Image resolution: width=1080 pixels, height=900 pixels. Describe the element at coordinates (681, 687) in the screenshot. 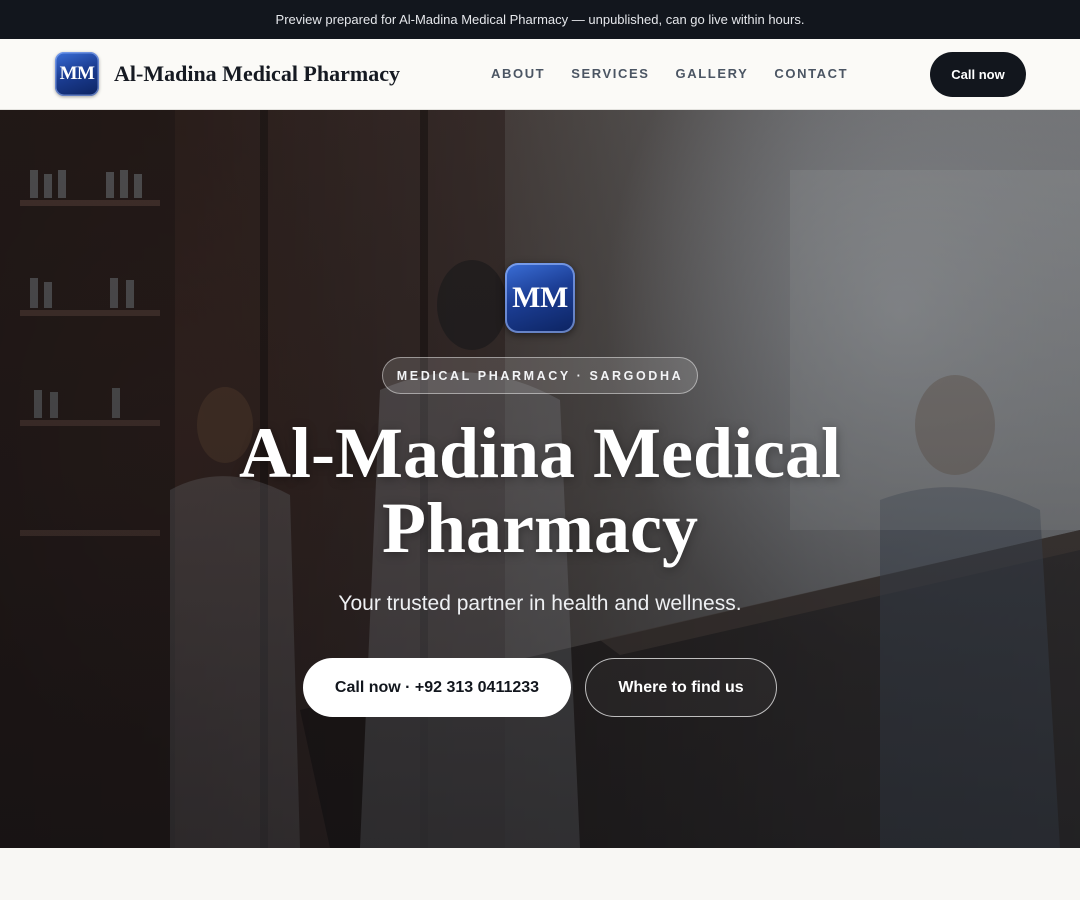

I see `hero-location-button: Where to find us` at that location.